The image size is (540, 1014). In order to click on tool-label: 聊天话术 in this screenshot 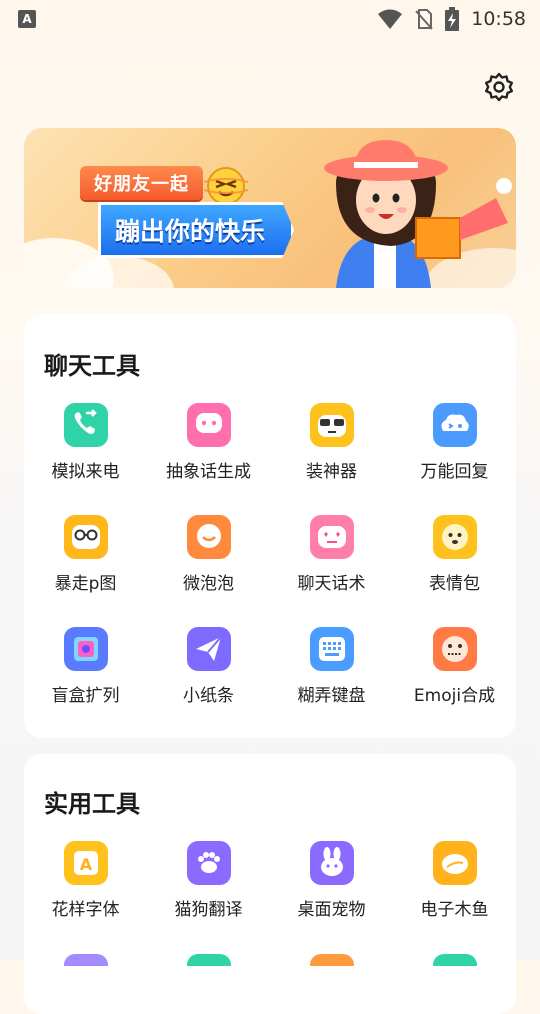, I will do `click(331, 584)`.